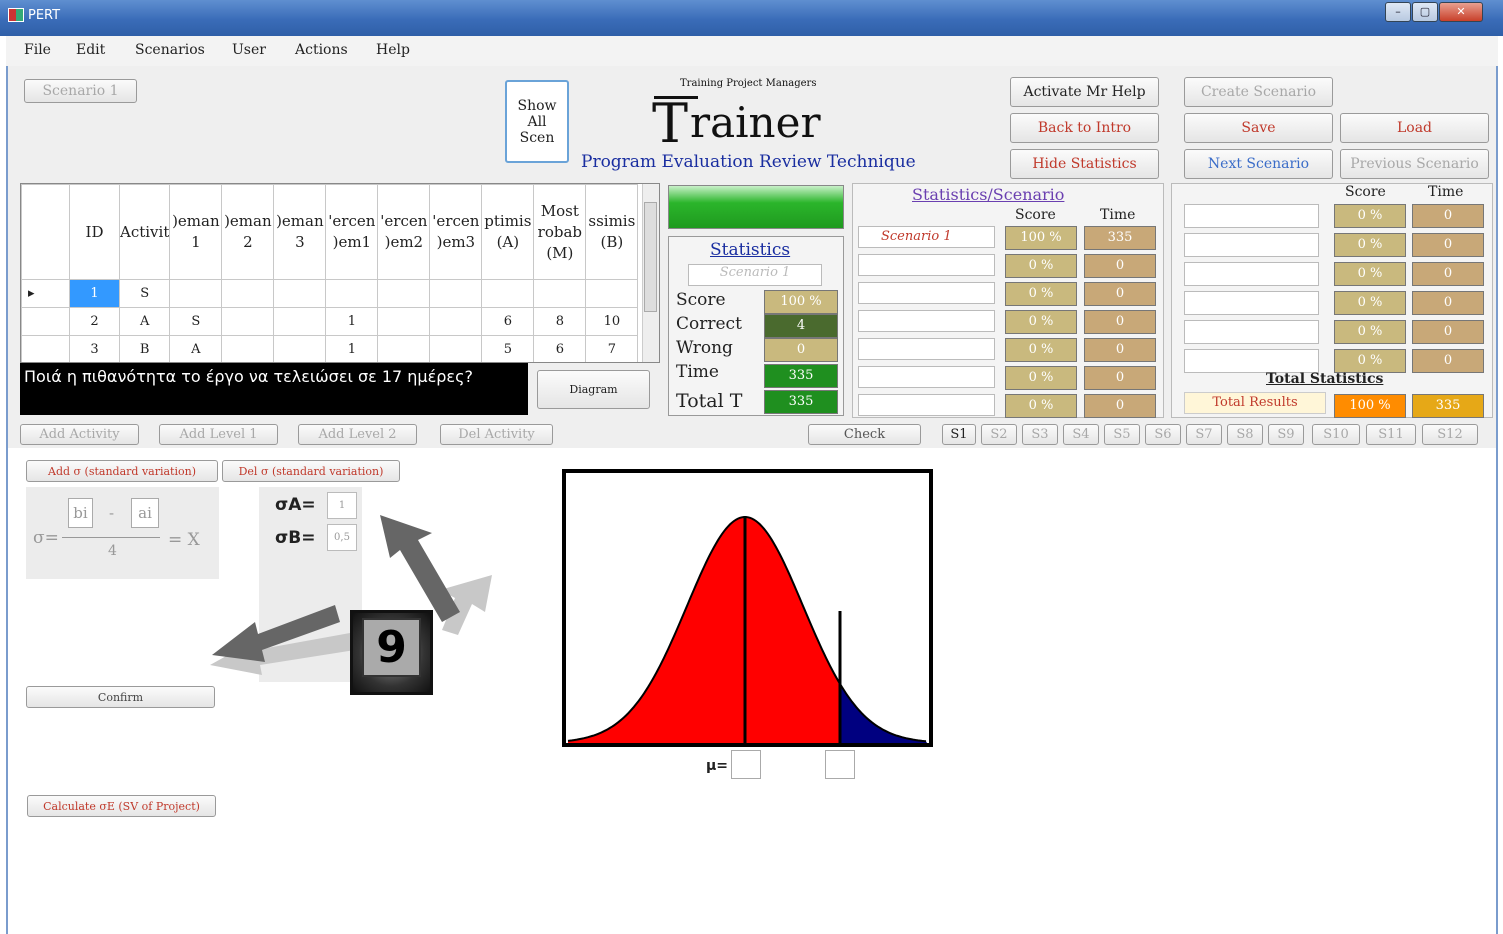 The height and width of the screenshot is (934, 1503). What do you see at coordinates (1084, 92) in the screenshot?
I see `activate-help-button: Activate Mr Help` at bounding box center [1084, 92].